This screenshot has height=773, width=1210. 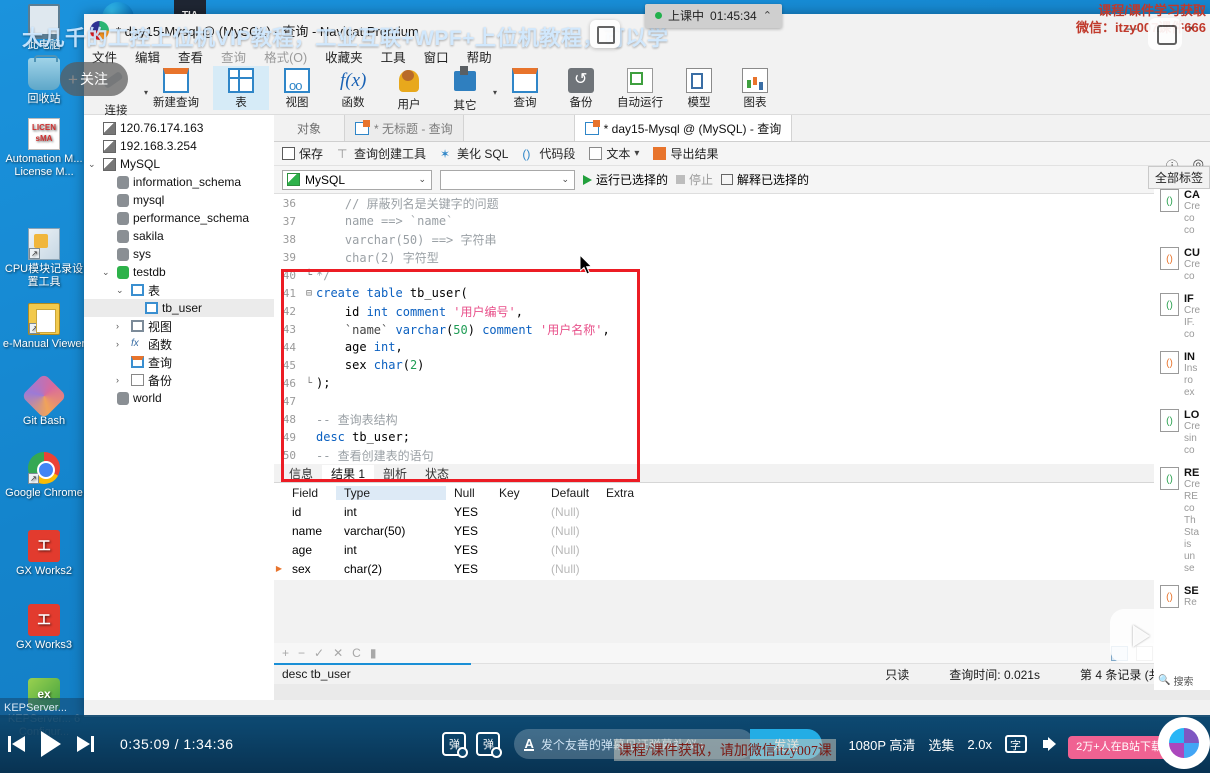 What do you see at coordinates (348, 473) in the screenshot?
I see `result-tab-result1: 结果 1` at bounding box center [348, 473].